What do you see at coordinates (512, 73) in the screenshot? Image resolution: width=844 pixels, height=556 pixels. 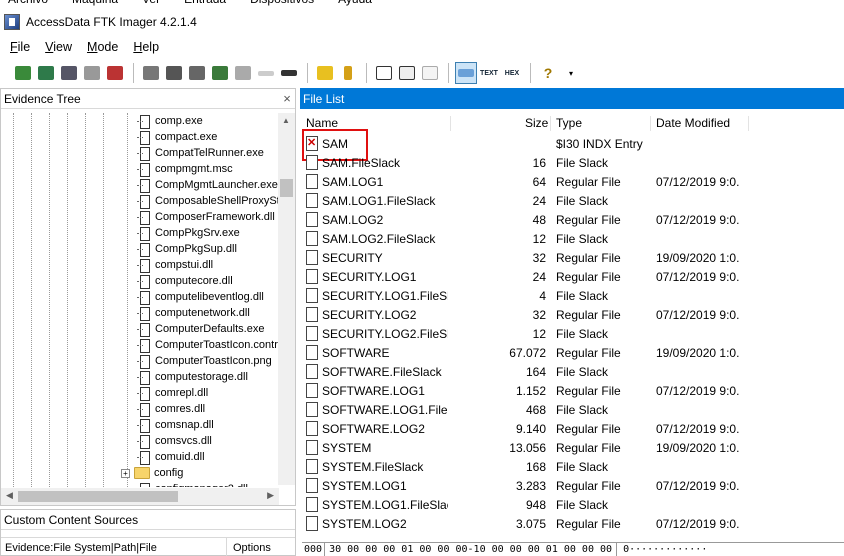 I see `hex-view-button: HEX` at bounding box center [512, 73].